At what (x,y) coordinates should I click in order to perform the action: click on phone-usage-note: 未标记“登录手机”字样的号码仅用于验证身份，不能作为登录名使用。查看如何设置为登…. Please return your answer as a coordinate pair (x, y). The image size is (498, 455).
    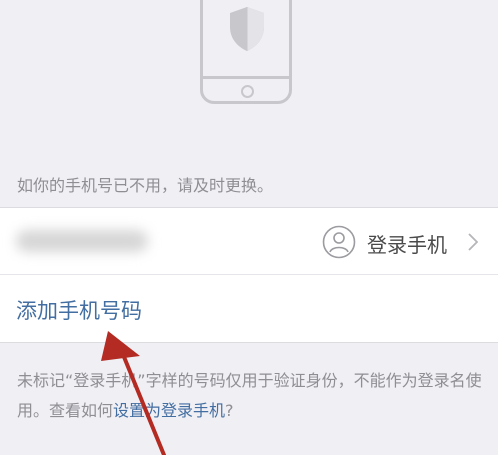
    Looking at the image, I should click on (252, 396).